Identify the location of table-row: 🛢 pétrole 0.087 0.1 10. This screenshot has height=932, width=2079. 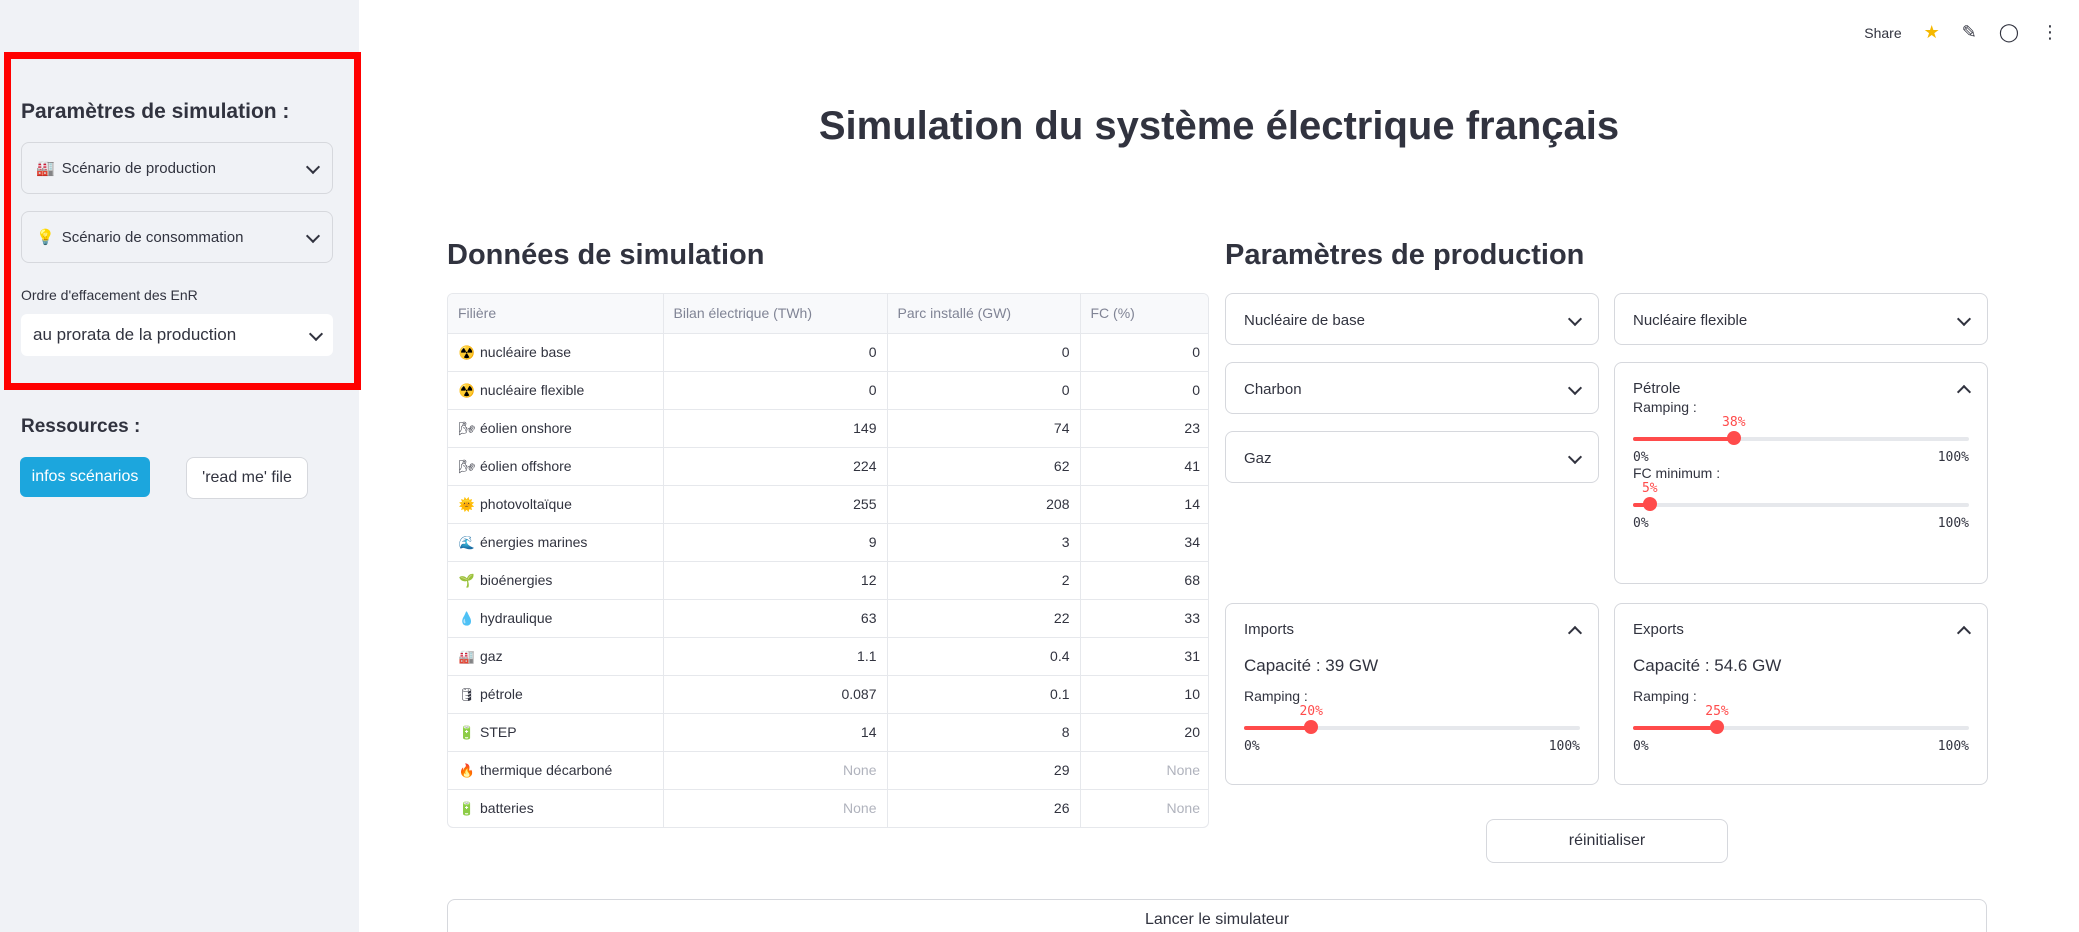
(828, 694).